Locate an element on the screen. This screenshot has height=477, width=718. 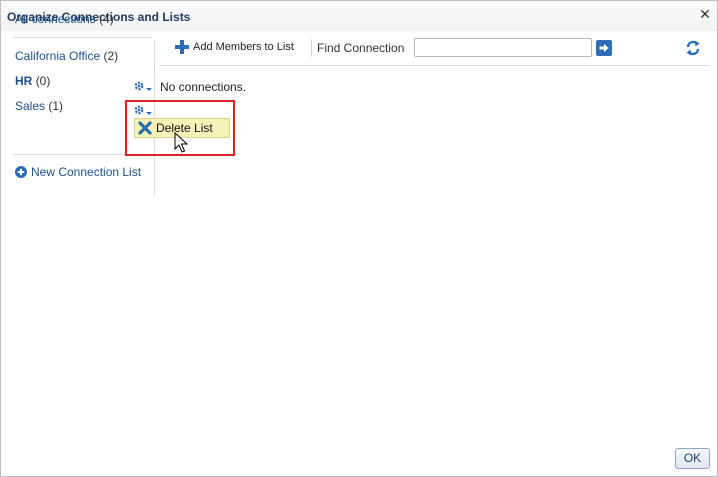
all-connections-link: All connections (4) is located at coordinates (64, 19).